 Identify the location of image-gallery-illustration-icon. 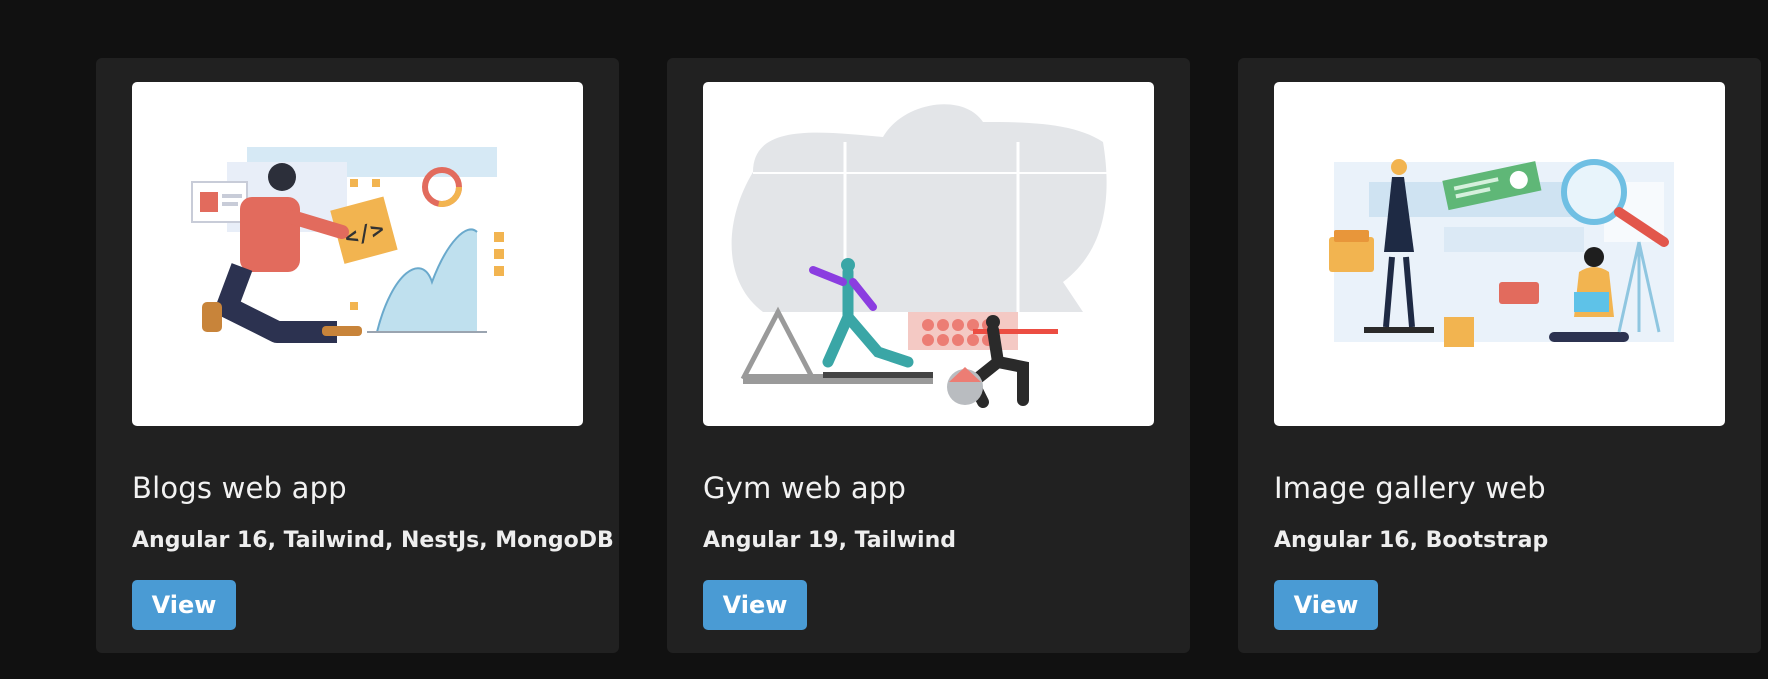
(1501, 253).